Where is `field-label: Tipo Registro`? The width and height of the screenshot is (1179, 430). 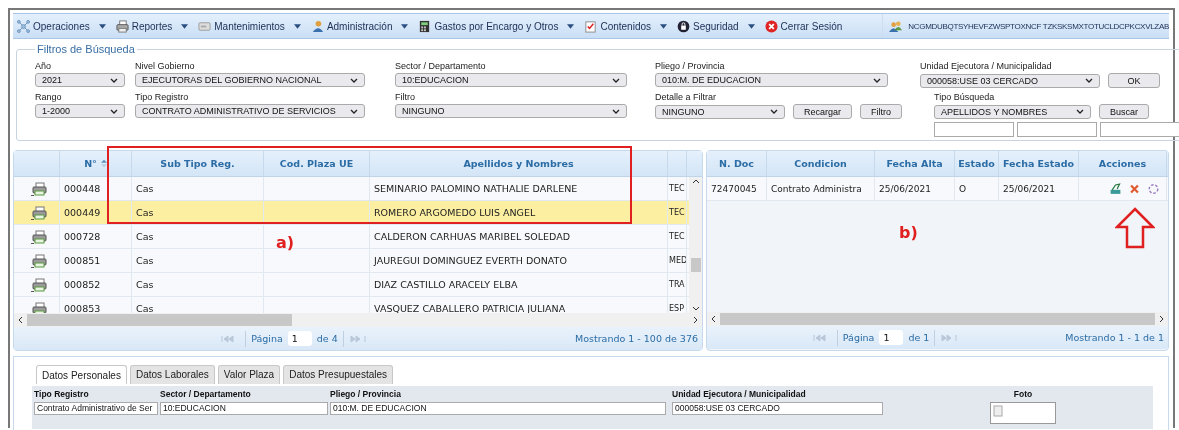
field-label: Tipo Registro is located at coordinates (62, 395).